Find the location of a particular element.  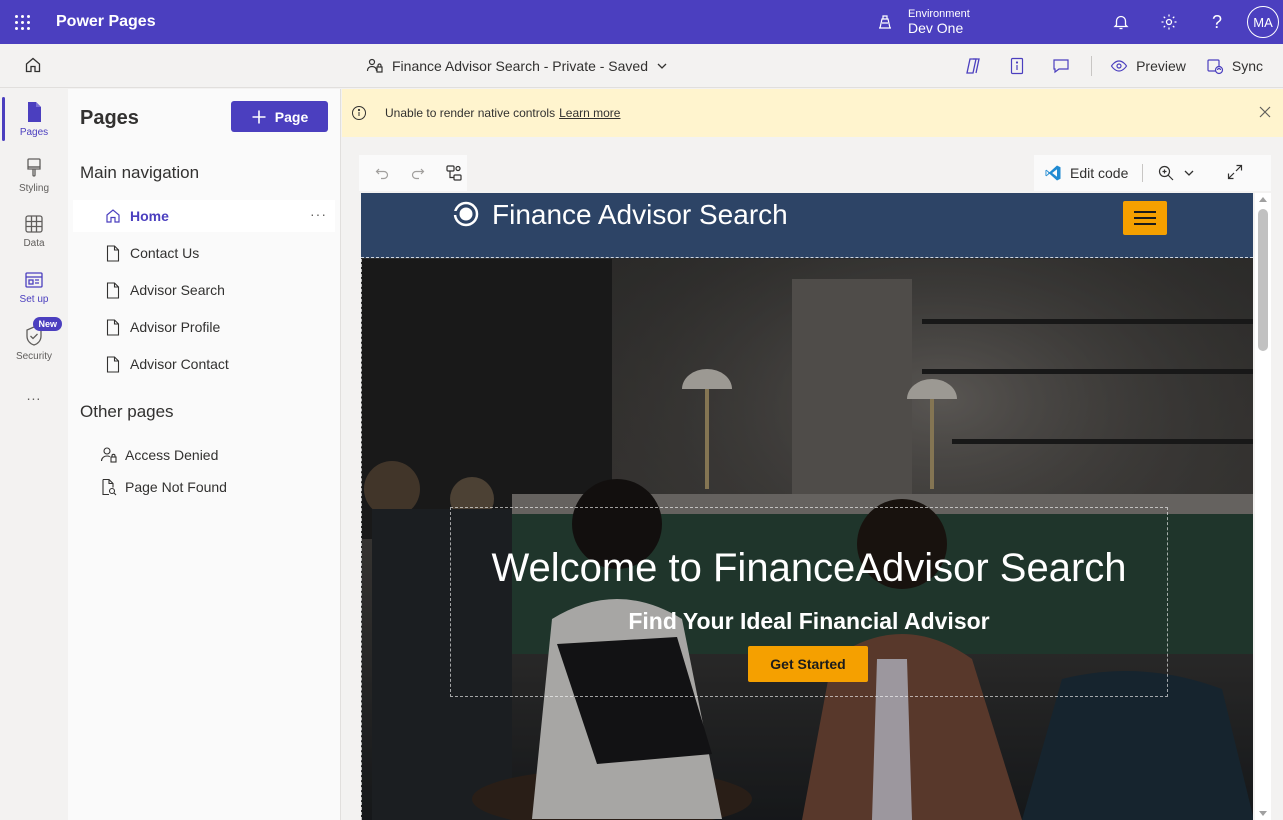

zoom-dropdown is located at coordinates (1176, 173).